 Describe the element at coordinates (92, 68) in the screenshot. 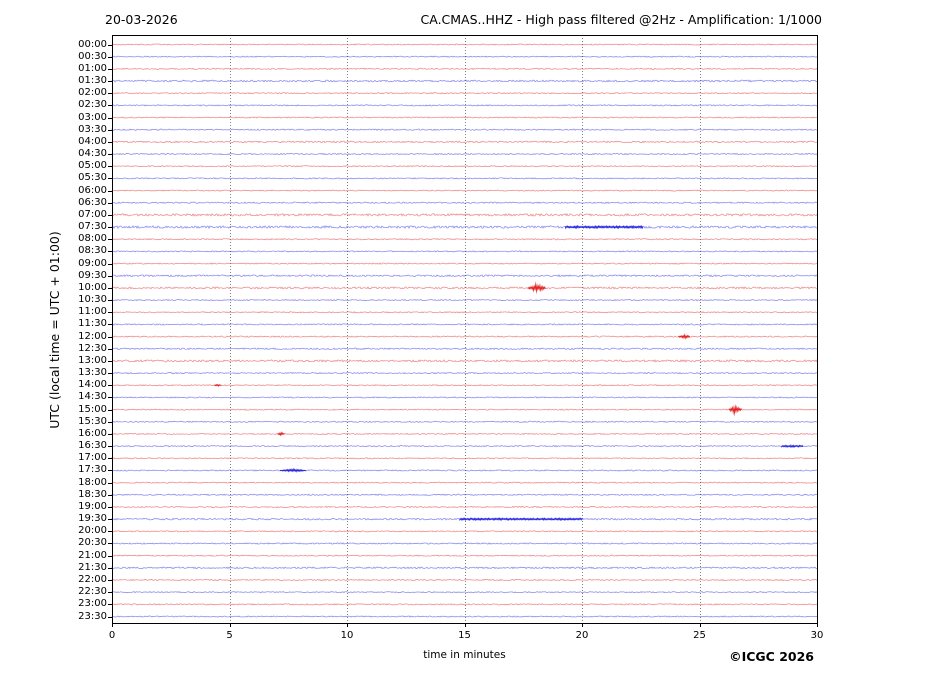

I see `y-tick-label: 01:00` at that location.